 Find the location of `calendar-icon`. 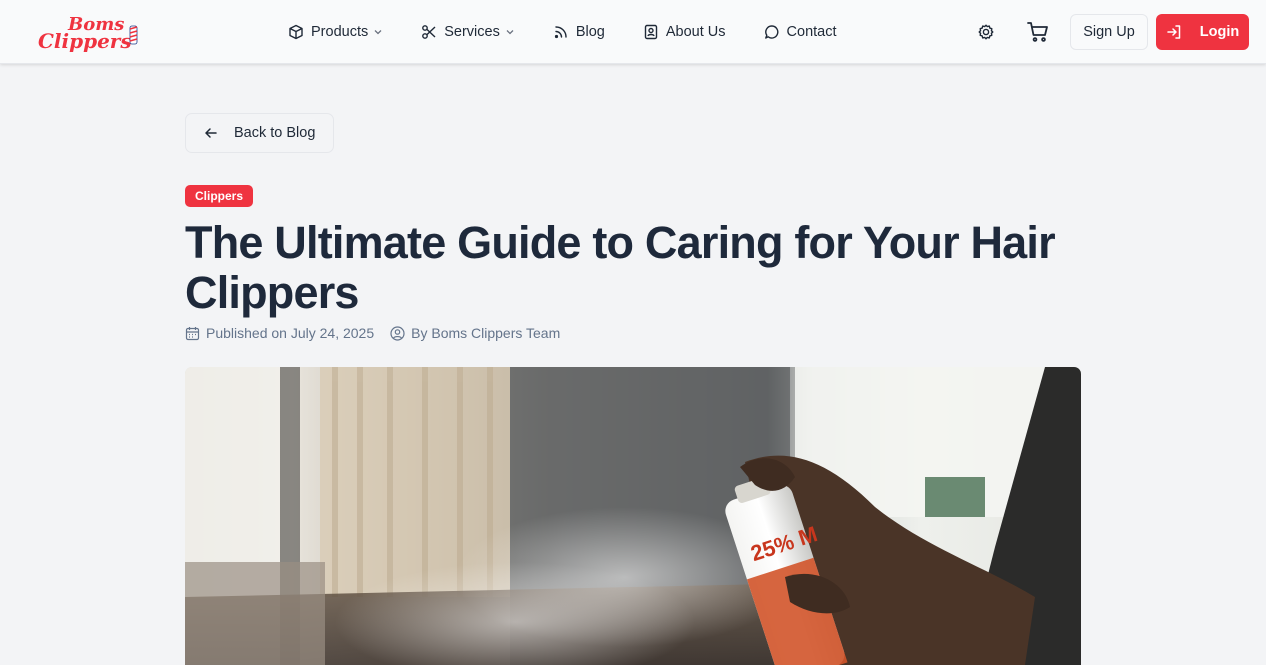

calendar-icon is located at coordinates (192, 333).